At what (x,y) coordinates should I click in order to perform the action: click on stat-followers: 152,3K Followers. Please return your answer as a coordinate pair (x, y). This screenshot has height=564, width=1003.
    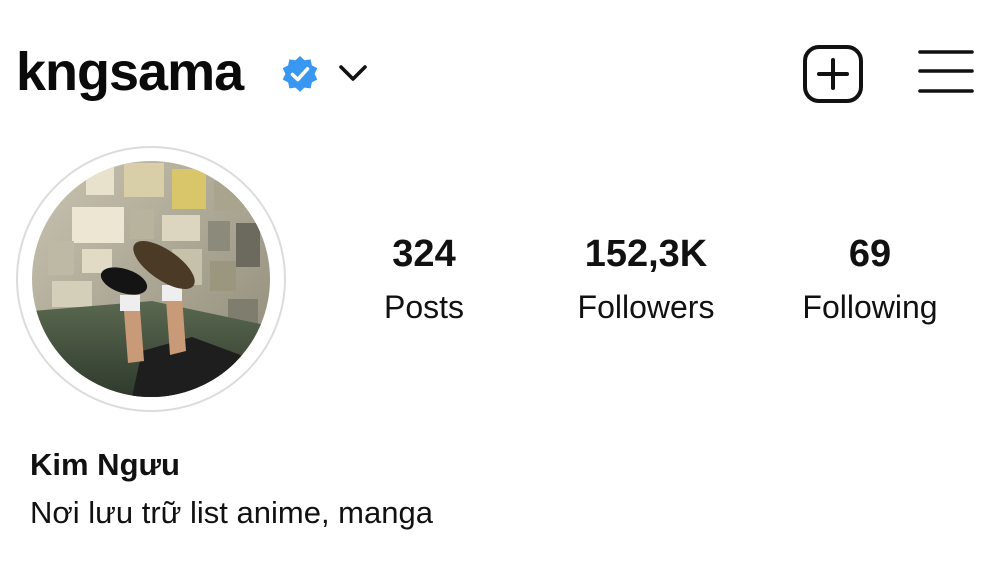
    Looking at the image, I should click on (646, 279).